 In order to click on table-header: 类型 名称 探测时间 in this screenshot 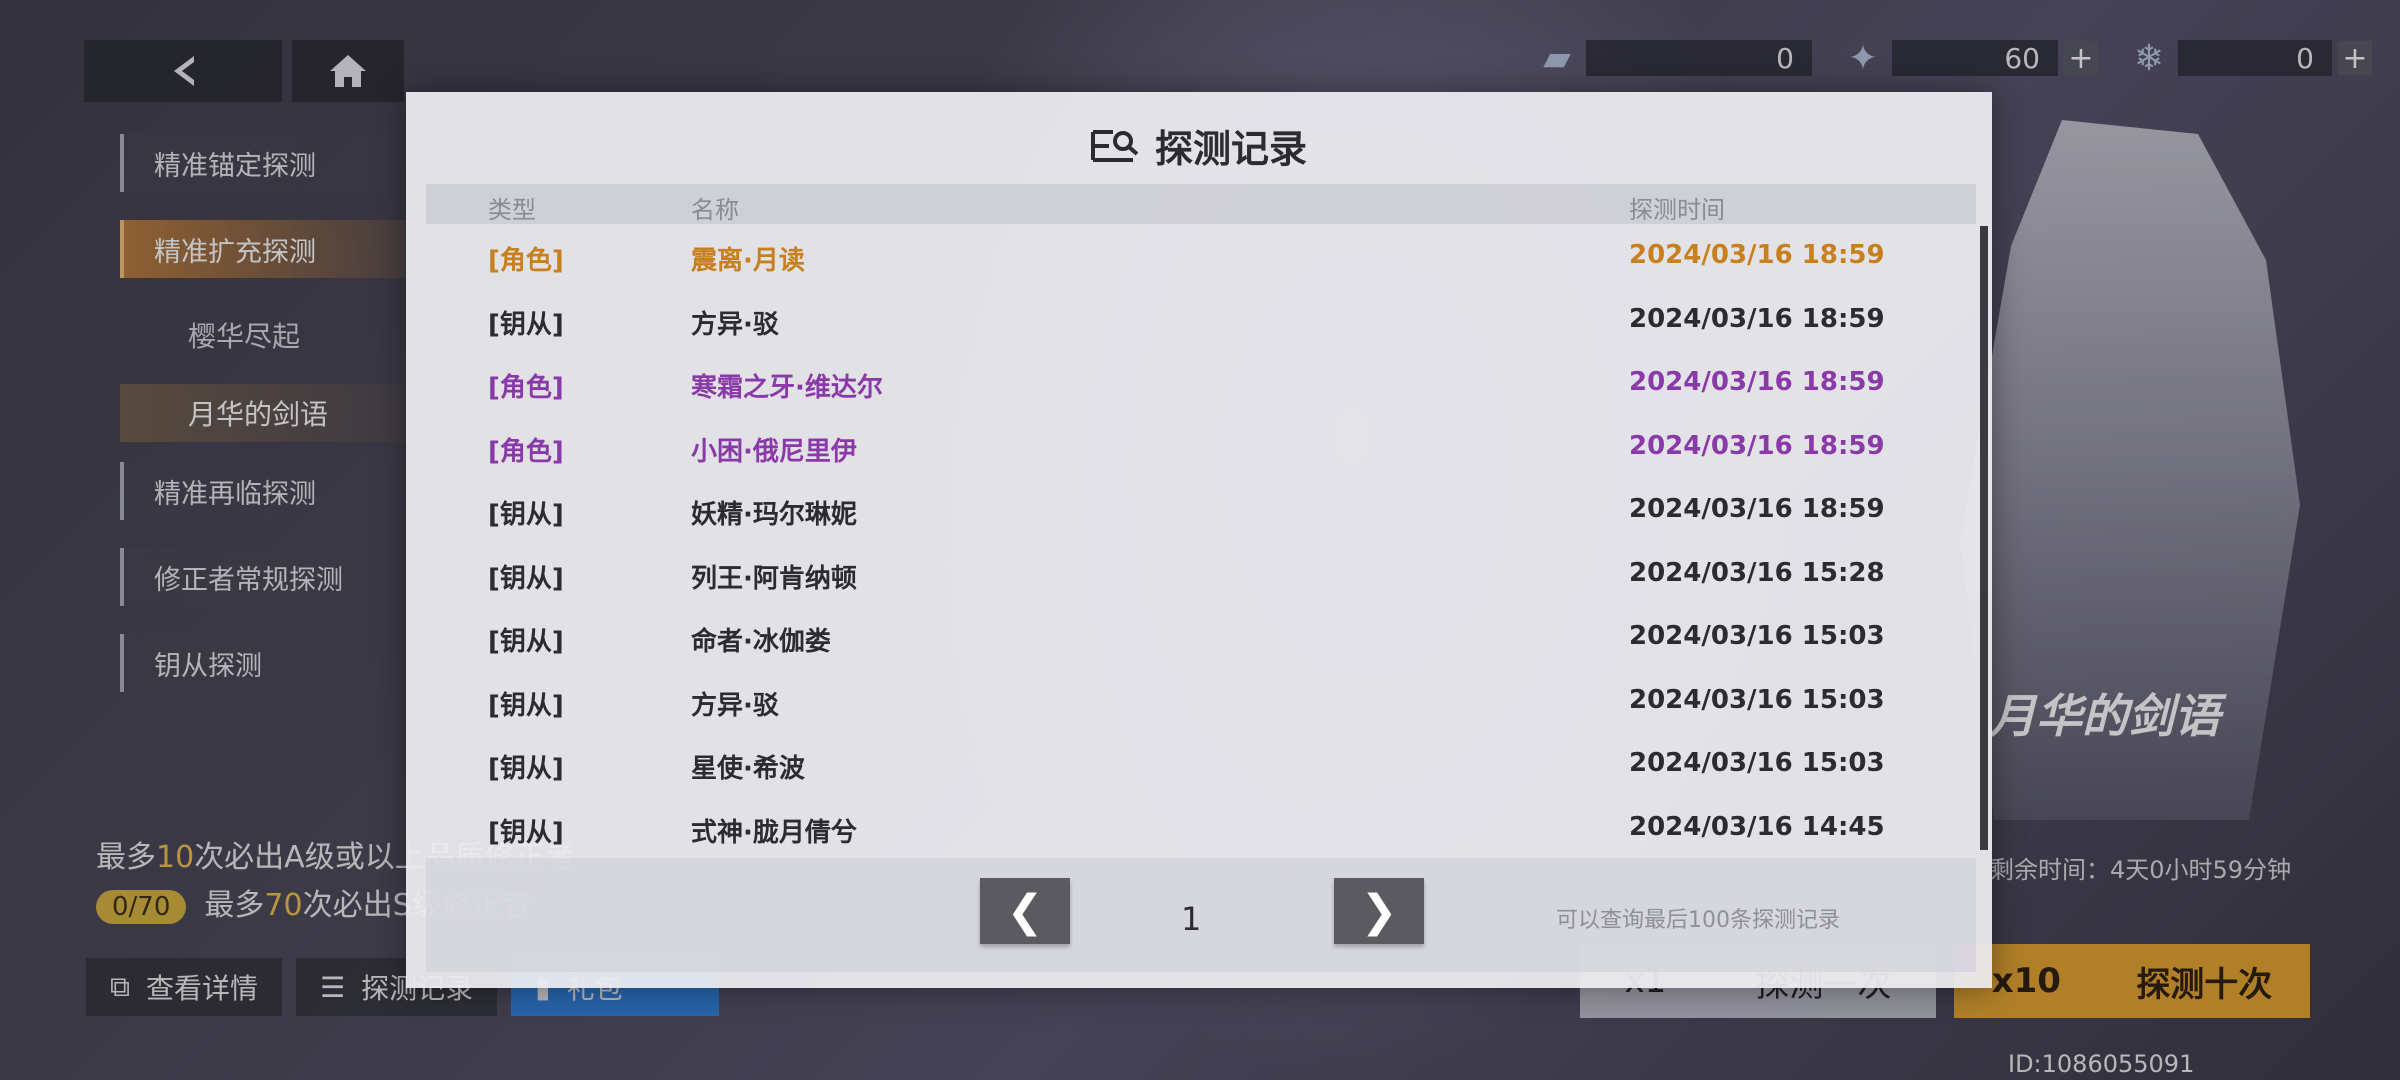, I will do `click(1201, 204)`.